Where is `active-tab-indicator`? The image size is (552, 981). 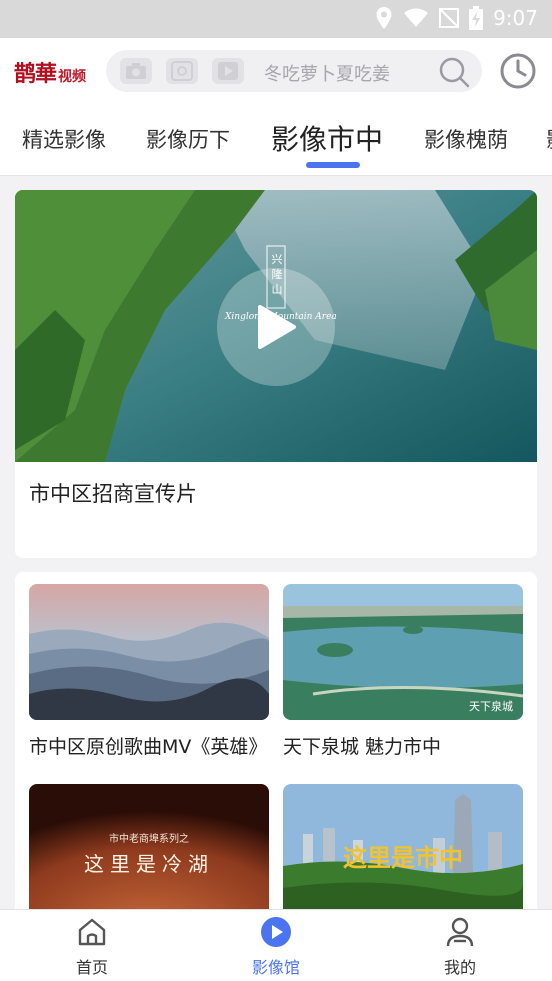
active-tab-indicator is located at coordinates (333, 165).